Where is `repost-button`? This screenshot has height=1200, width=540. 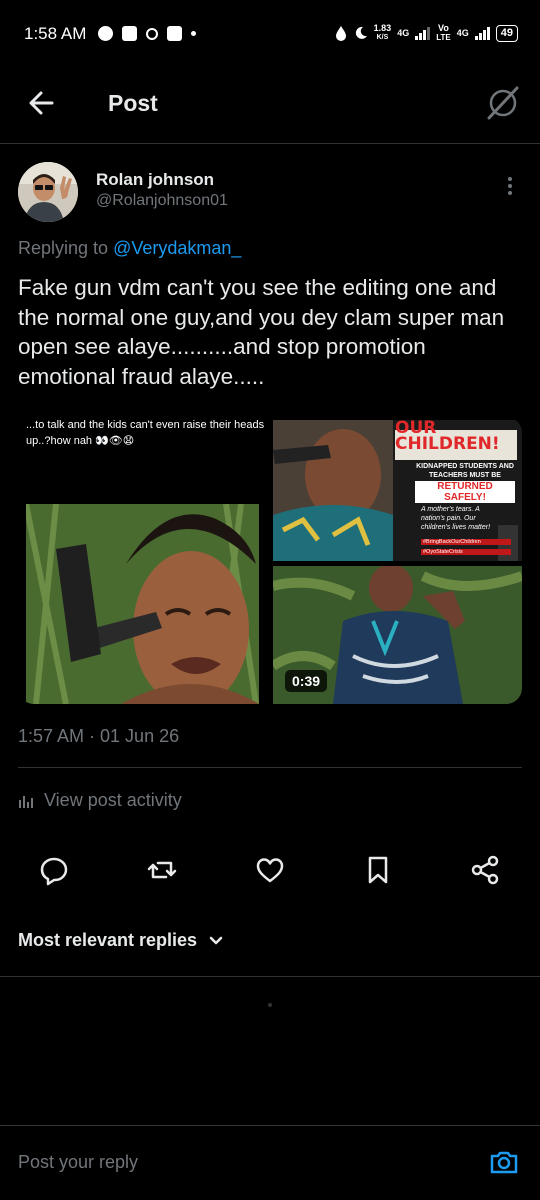 repost-button is located at coordinates (162, 870).